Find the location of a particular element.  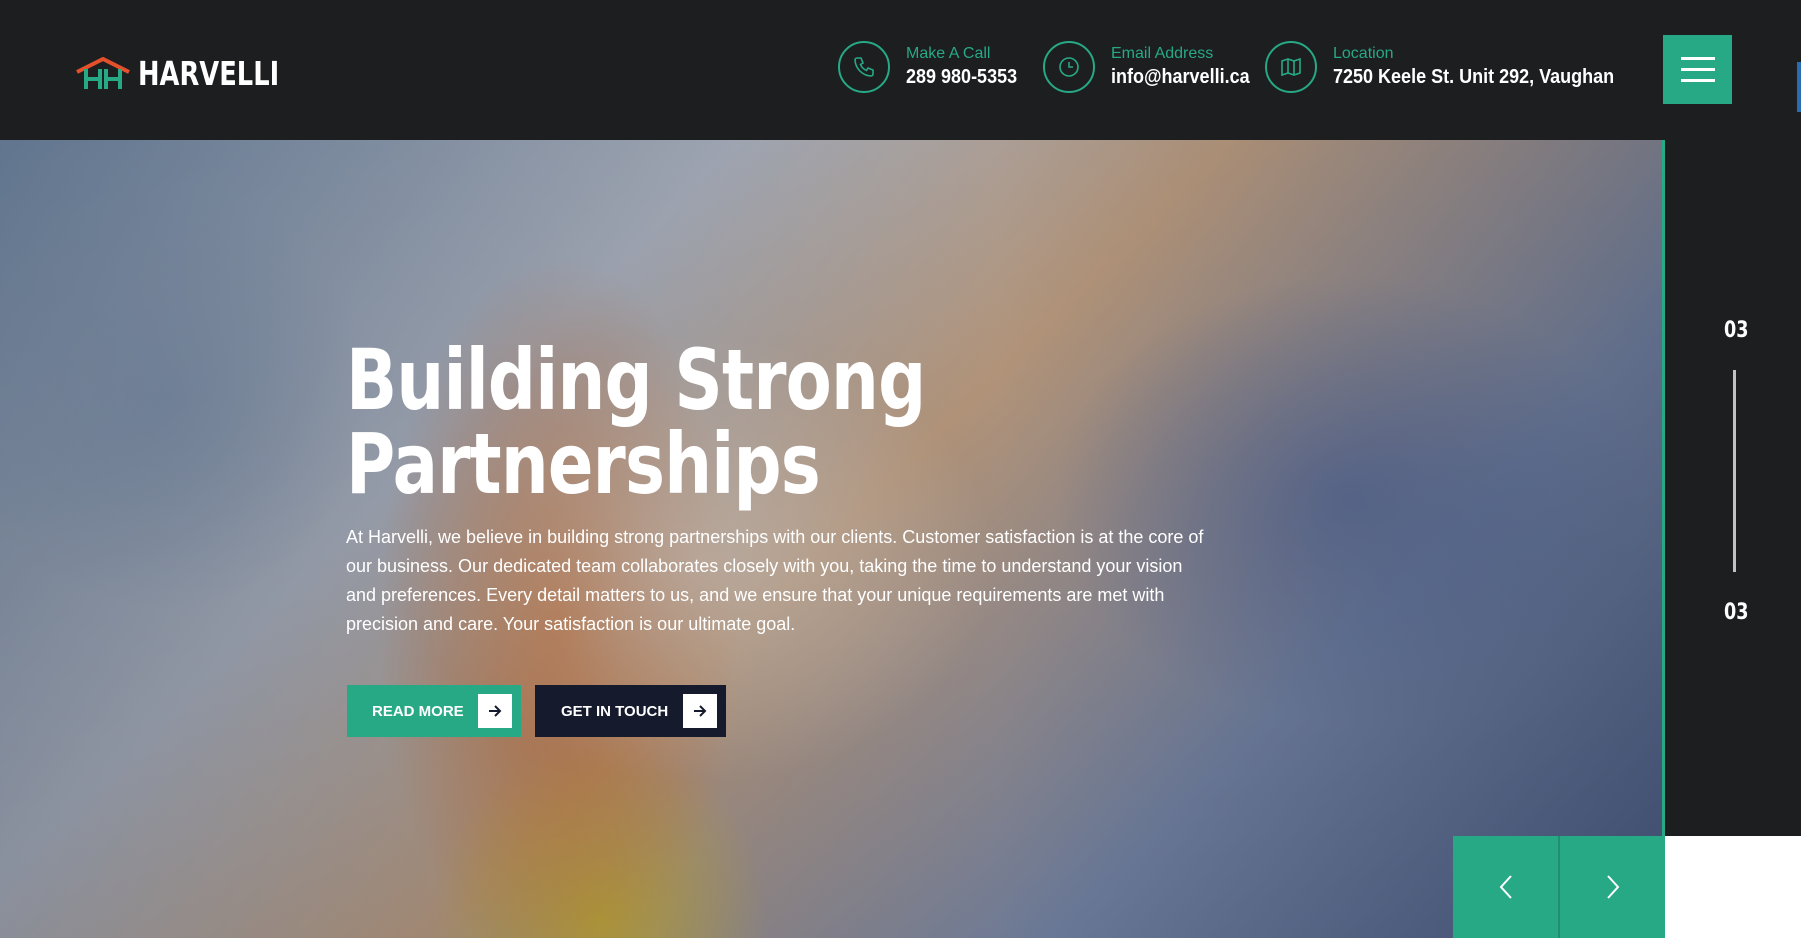

slide-total-number: 03 is located at coordinates (1736, 612).